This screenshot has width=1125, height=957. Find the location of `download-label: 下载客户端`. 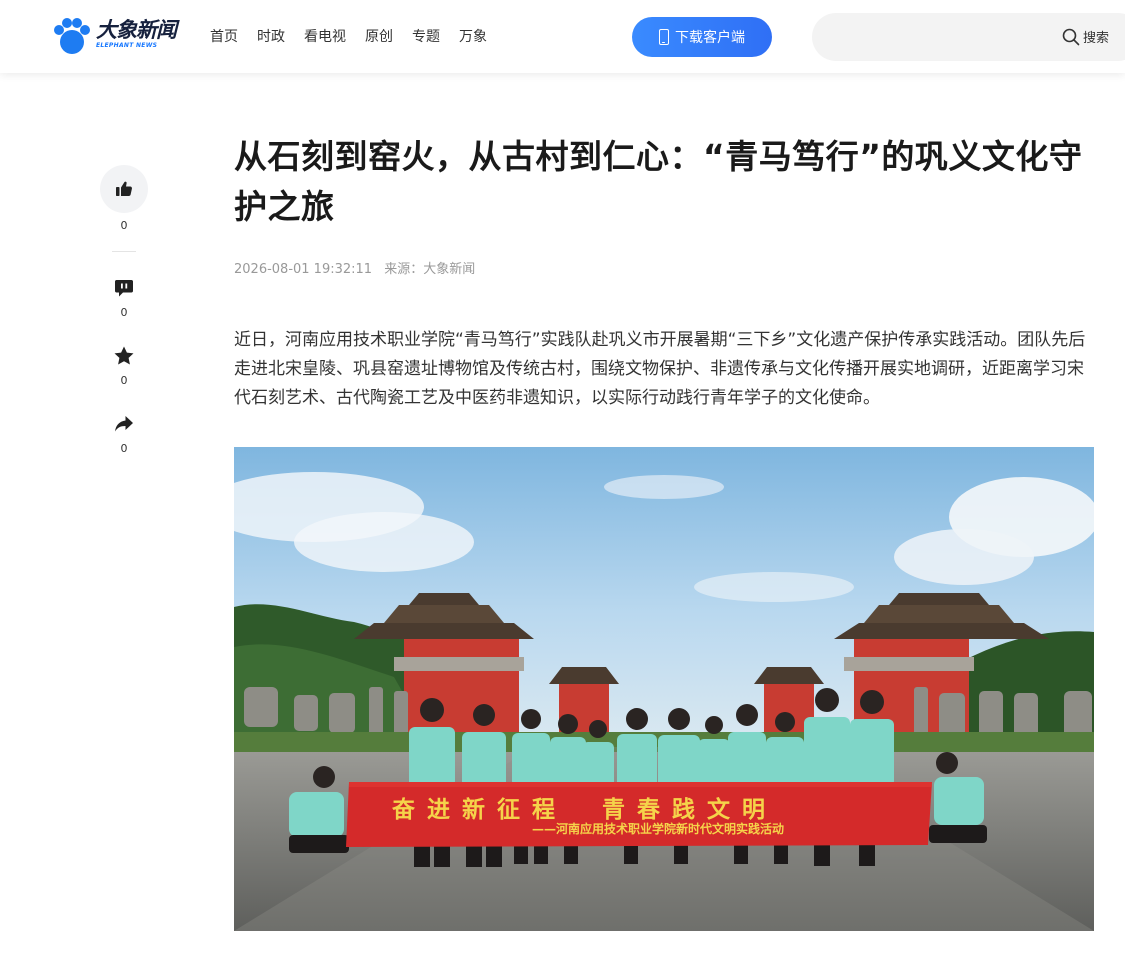

download-label: 下载客户端 is located at coordinates (710, 38).